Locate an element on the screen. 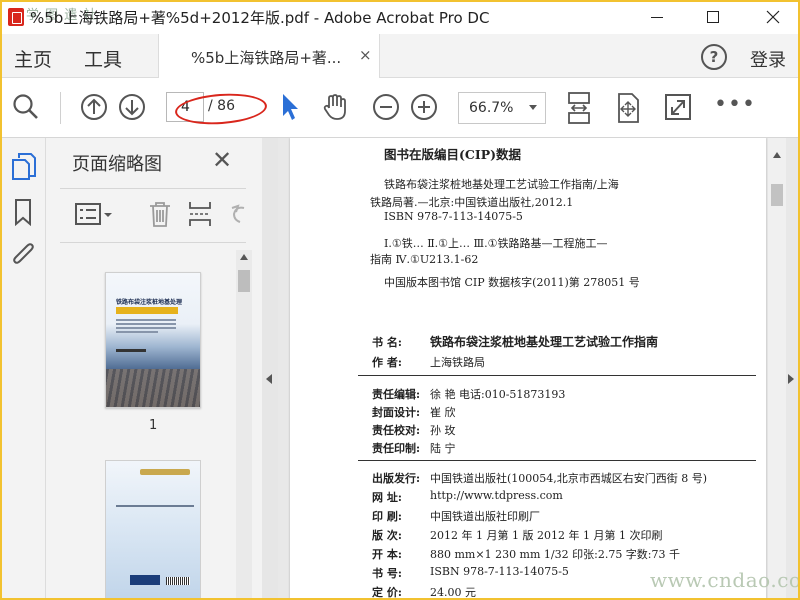 Image resolution: width=800 pixels, height=600 pixels. zoom-level-select: 66.7% is located at coordinates (502, 108).